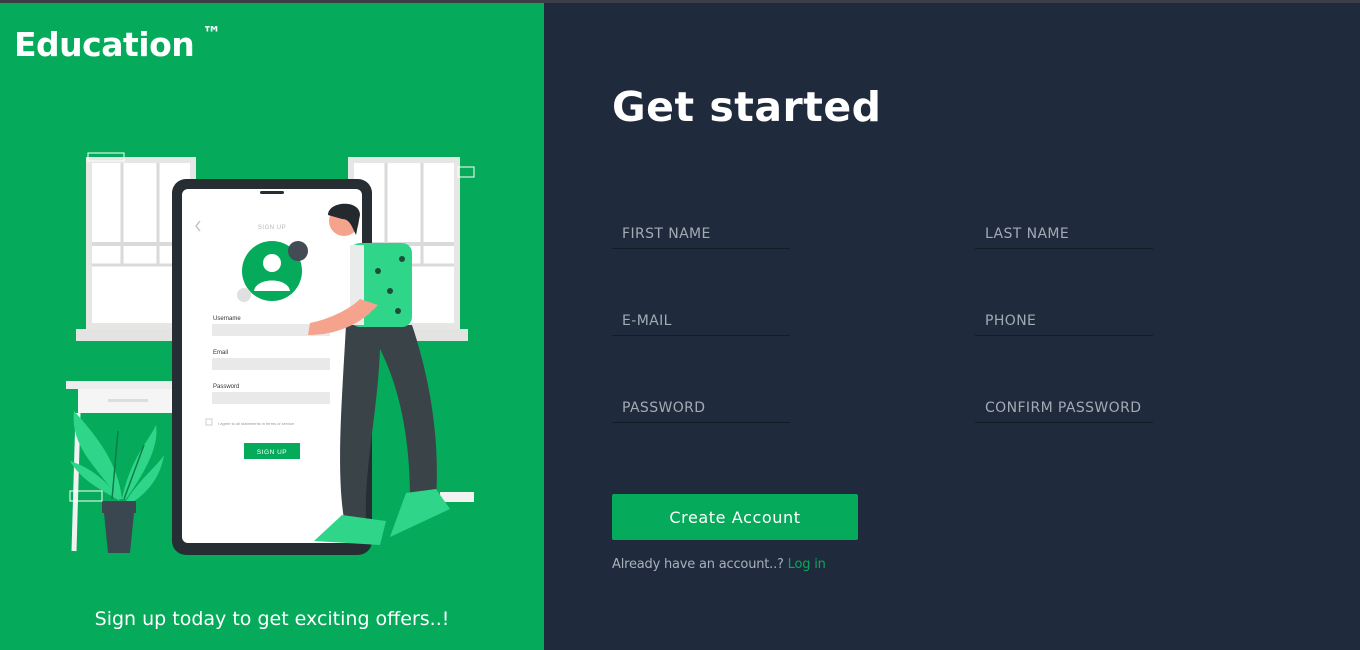 The height and width of the screenshot is (650, 1360). I want to click on potted-plant, so click(116, 482).